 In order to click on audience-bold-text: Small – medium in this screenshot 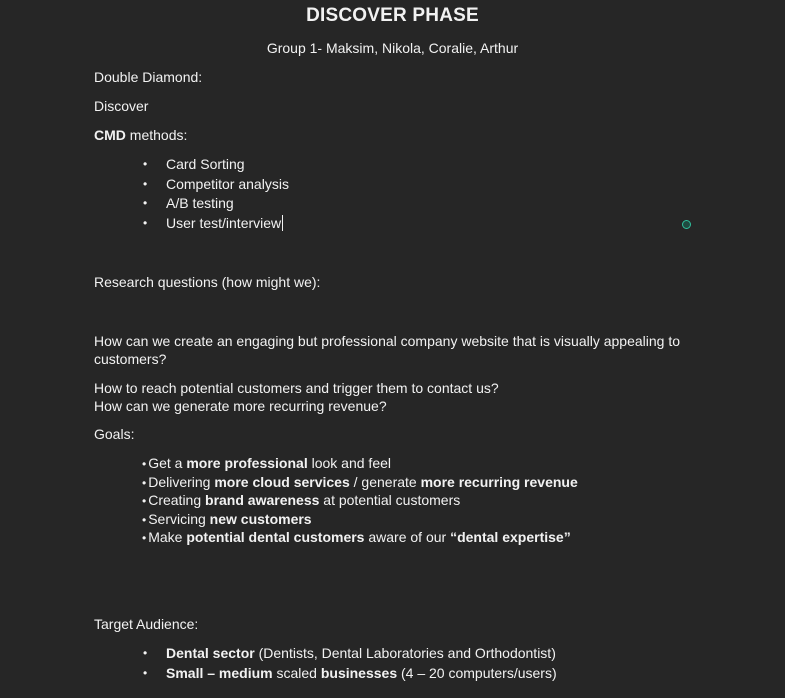, I will do `click(219, 672)`.